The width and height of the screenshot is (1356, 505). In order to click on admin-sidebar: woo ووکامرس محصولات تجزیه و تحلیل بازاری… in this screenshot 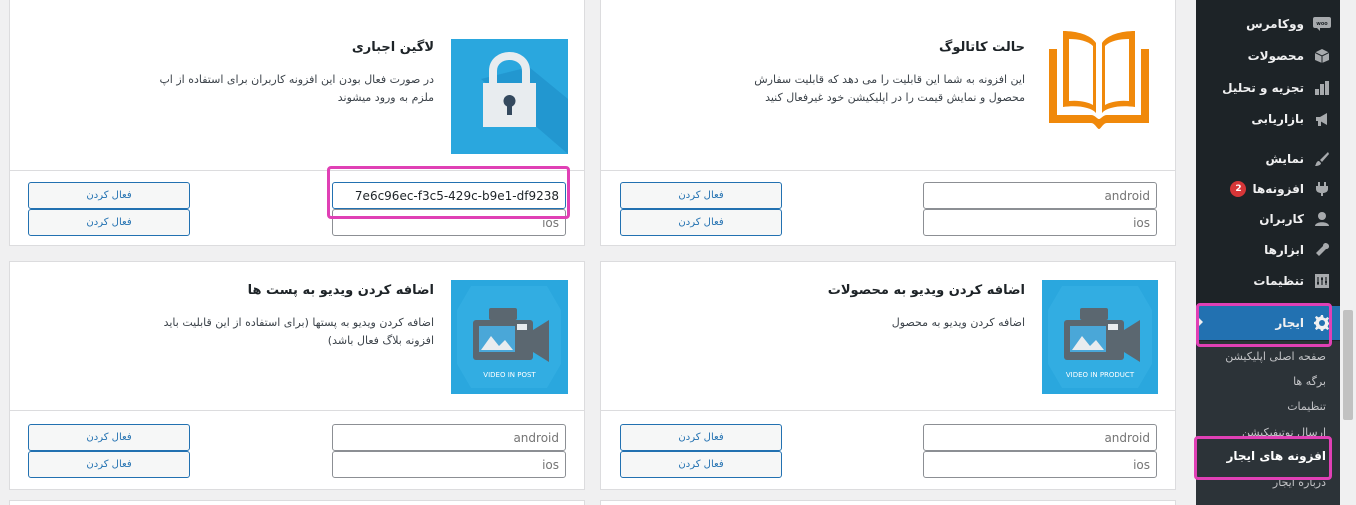, I will do `click(1268, 252)`.